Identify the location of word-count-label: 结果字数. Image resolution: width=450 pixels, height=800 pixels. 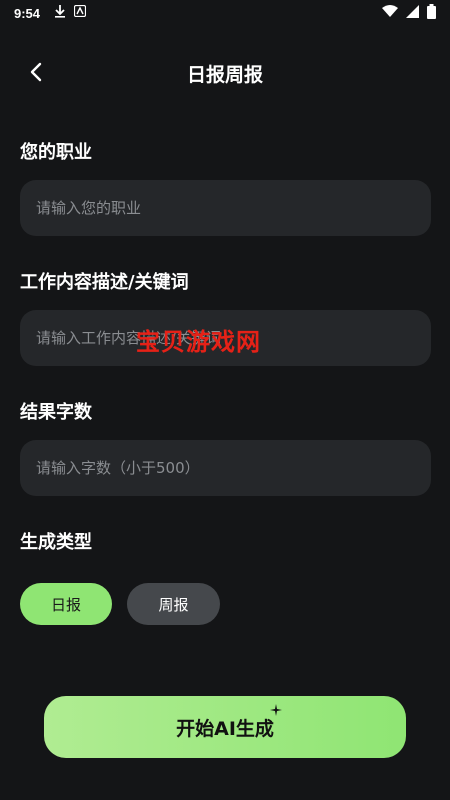
(56, 412).